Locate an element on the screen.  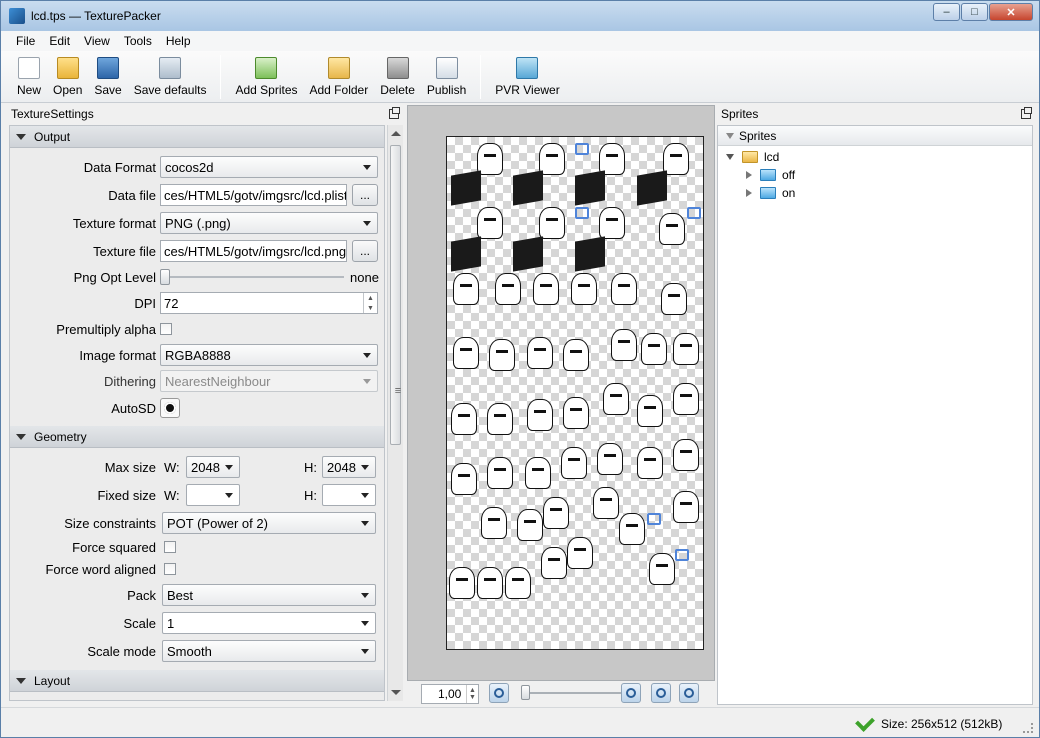
open-button: Open is located at coordinates (67, 77).